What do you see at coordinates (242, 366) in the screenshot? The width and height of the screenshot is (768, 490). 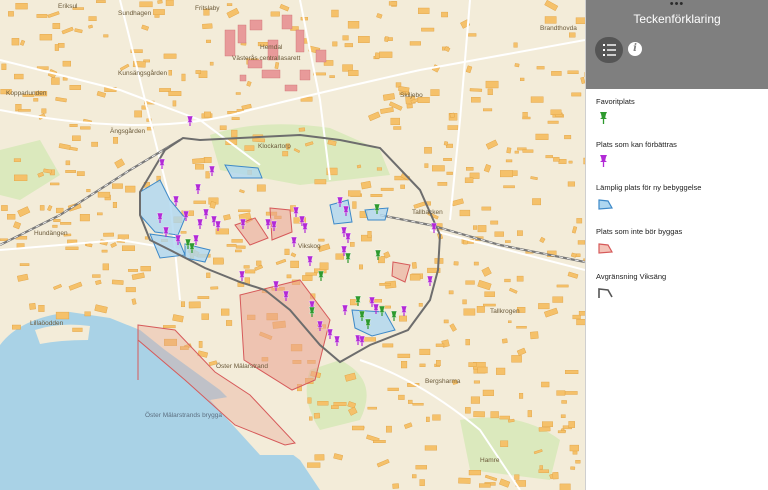 I see `map-label-oster-malarstrand: Öster Mälarstrand` at bounding box center [242, 366].